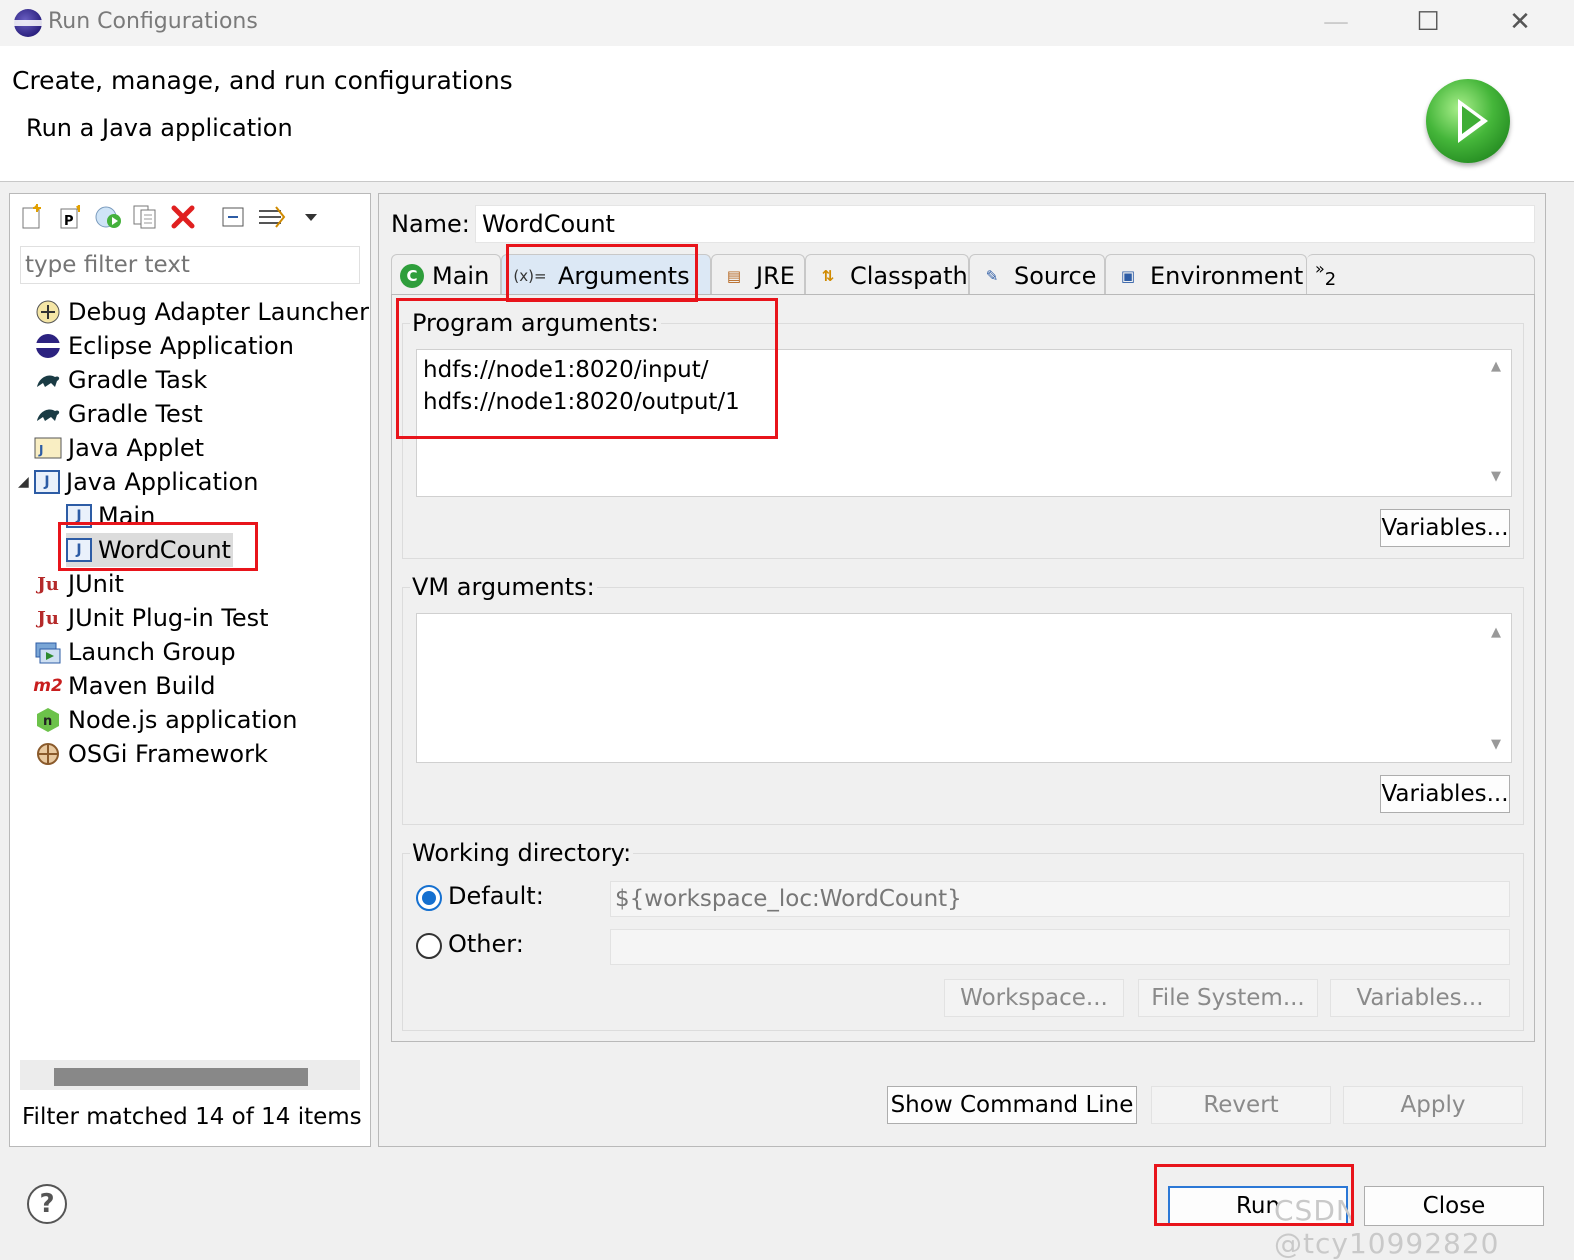  Describe the element at coordinates (48, 652) in the screenshot. I see `launch-group-icon` at that location.